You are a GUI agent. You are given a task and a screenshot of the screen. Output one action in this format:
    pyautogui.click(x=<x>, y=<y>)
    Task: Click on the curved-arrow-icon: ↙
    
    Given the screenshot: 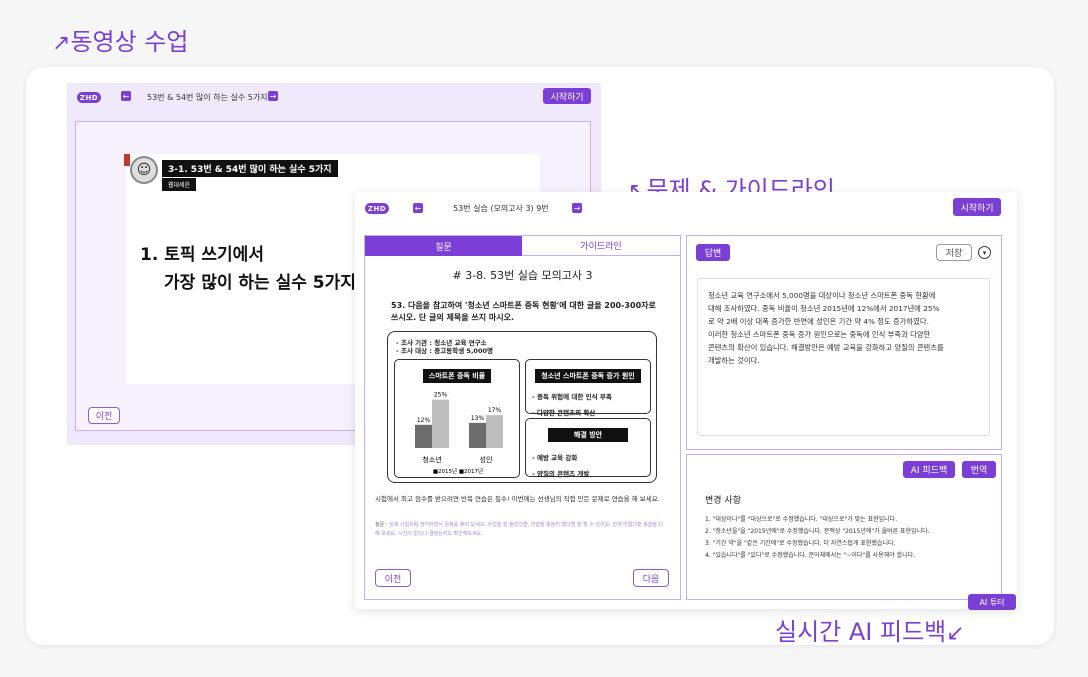 What is the action you would take?
    pyautogui.click(x=955, y=633)
    